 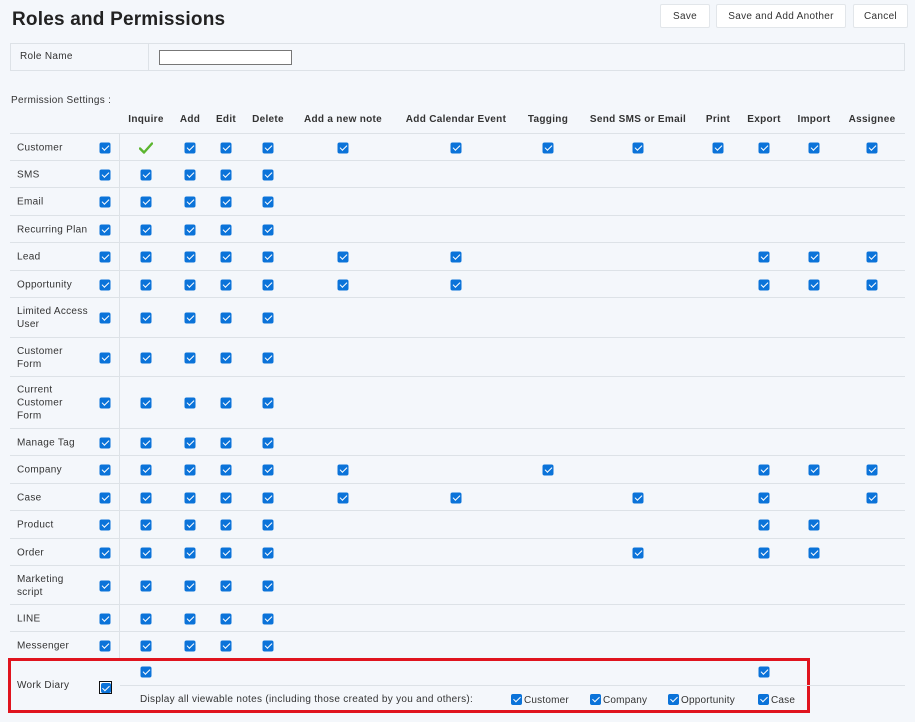 I want to click on inquire-check-icon, so click(x=146, y=147).